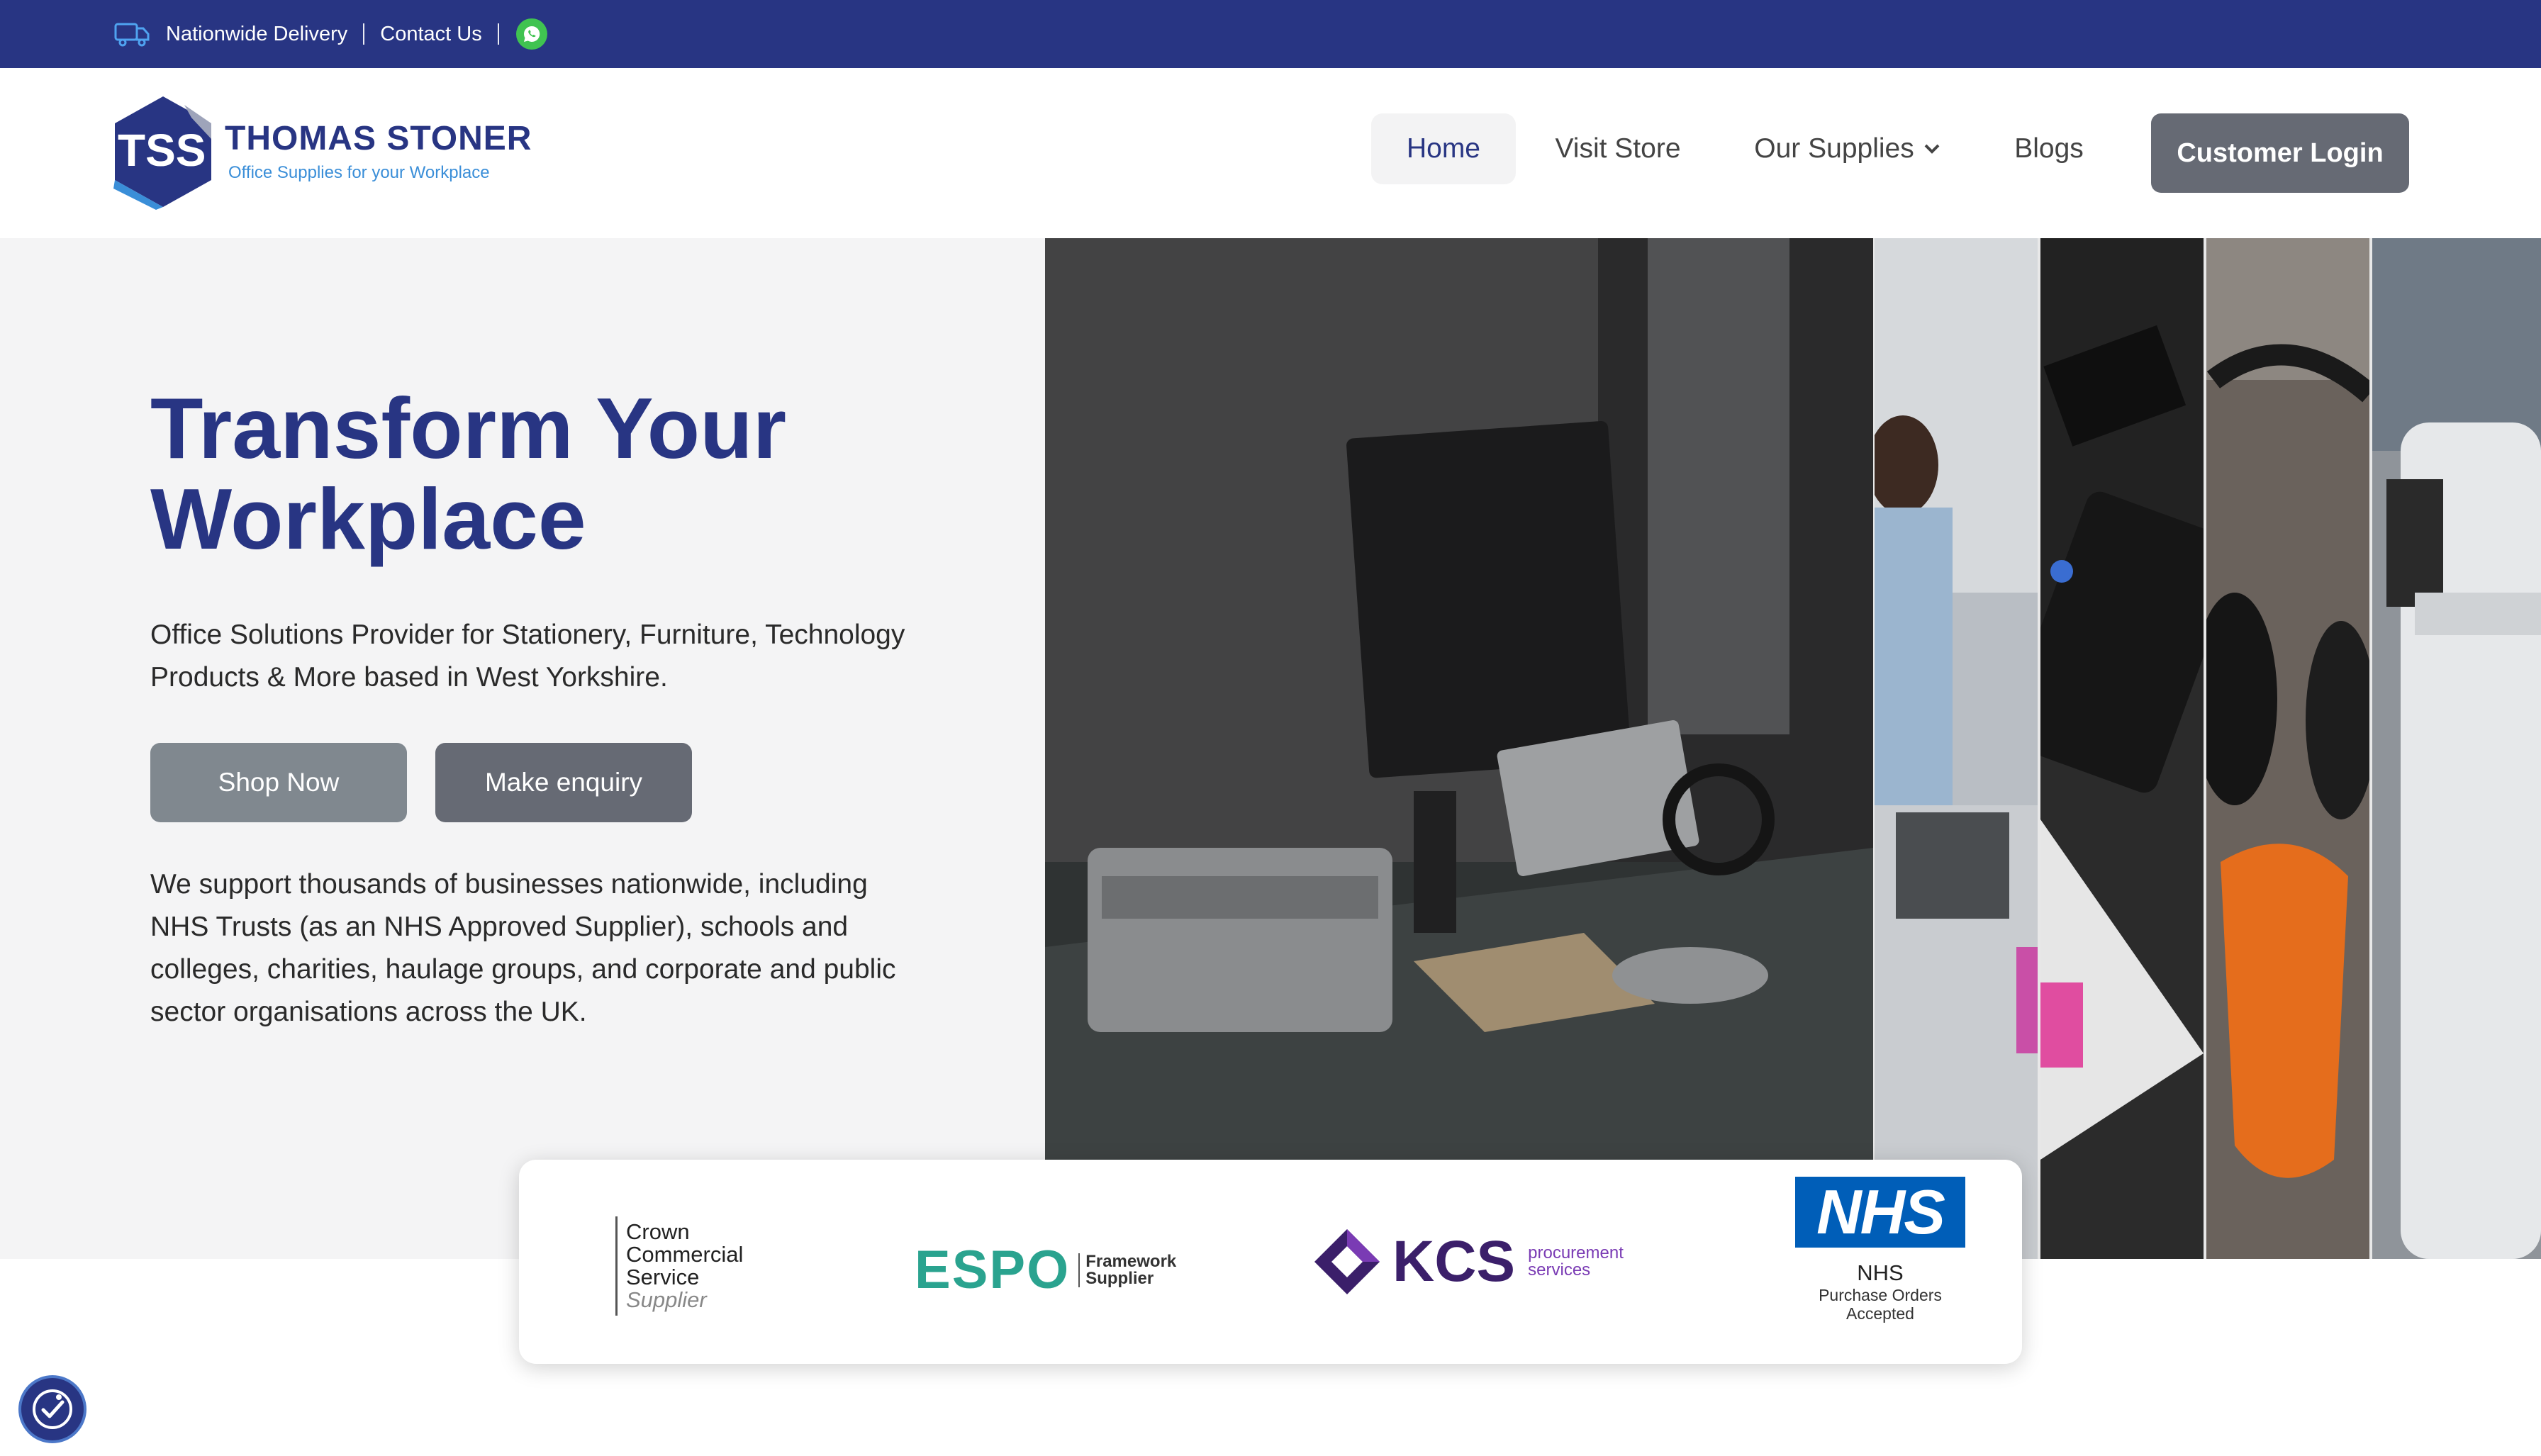  What do you see at coordinates (1880, 1304) in the screenshot?
I see `nhs-caption: Purchase Orders Accepted` at bounding box center [1880, 1304].